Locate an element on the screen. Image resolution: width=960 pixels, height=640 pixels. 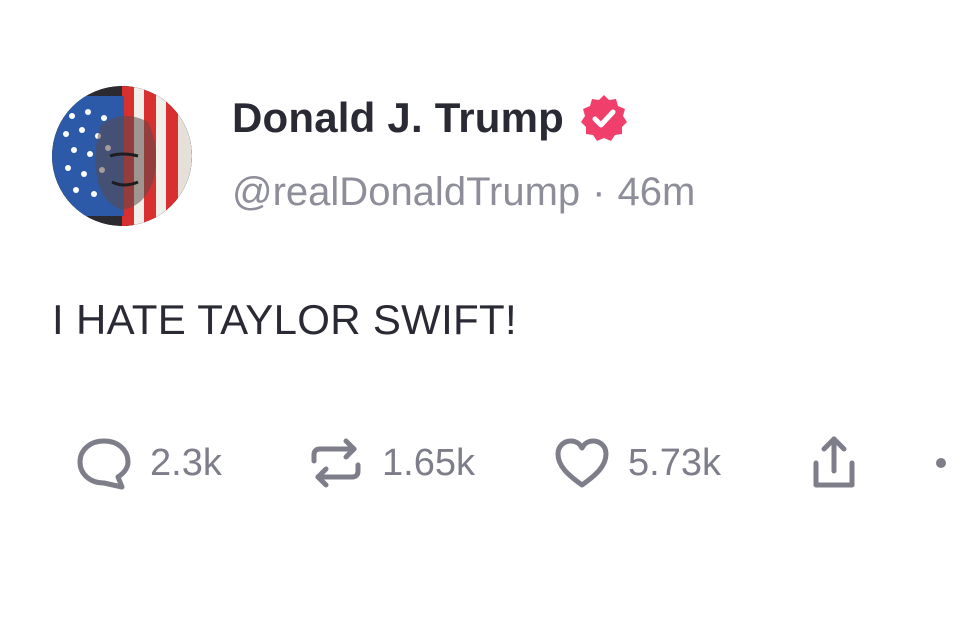
author-handle: @realDonaldTrump is located at coordinates (406, 192).